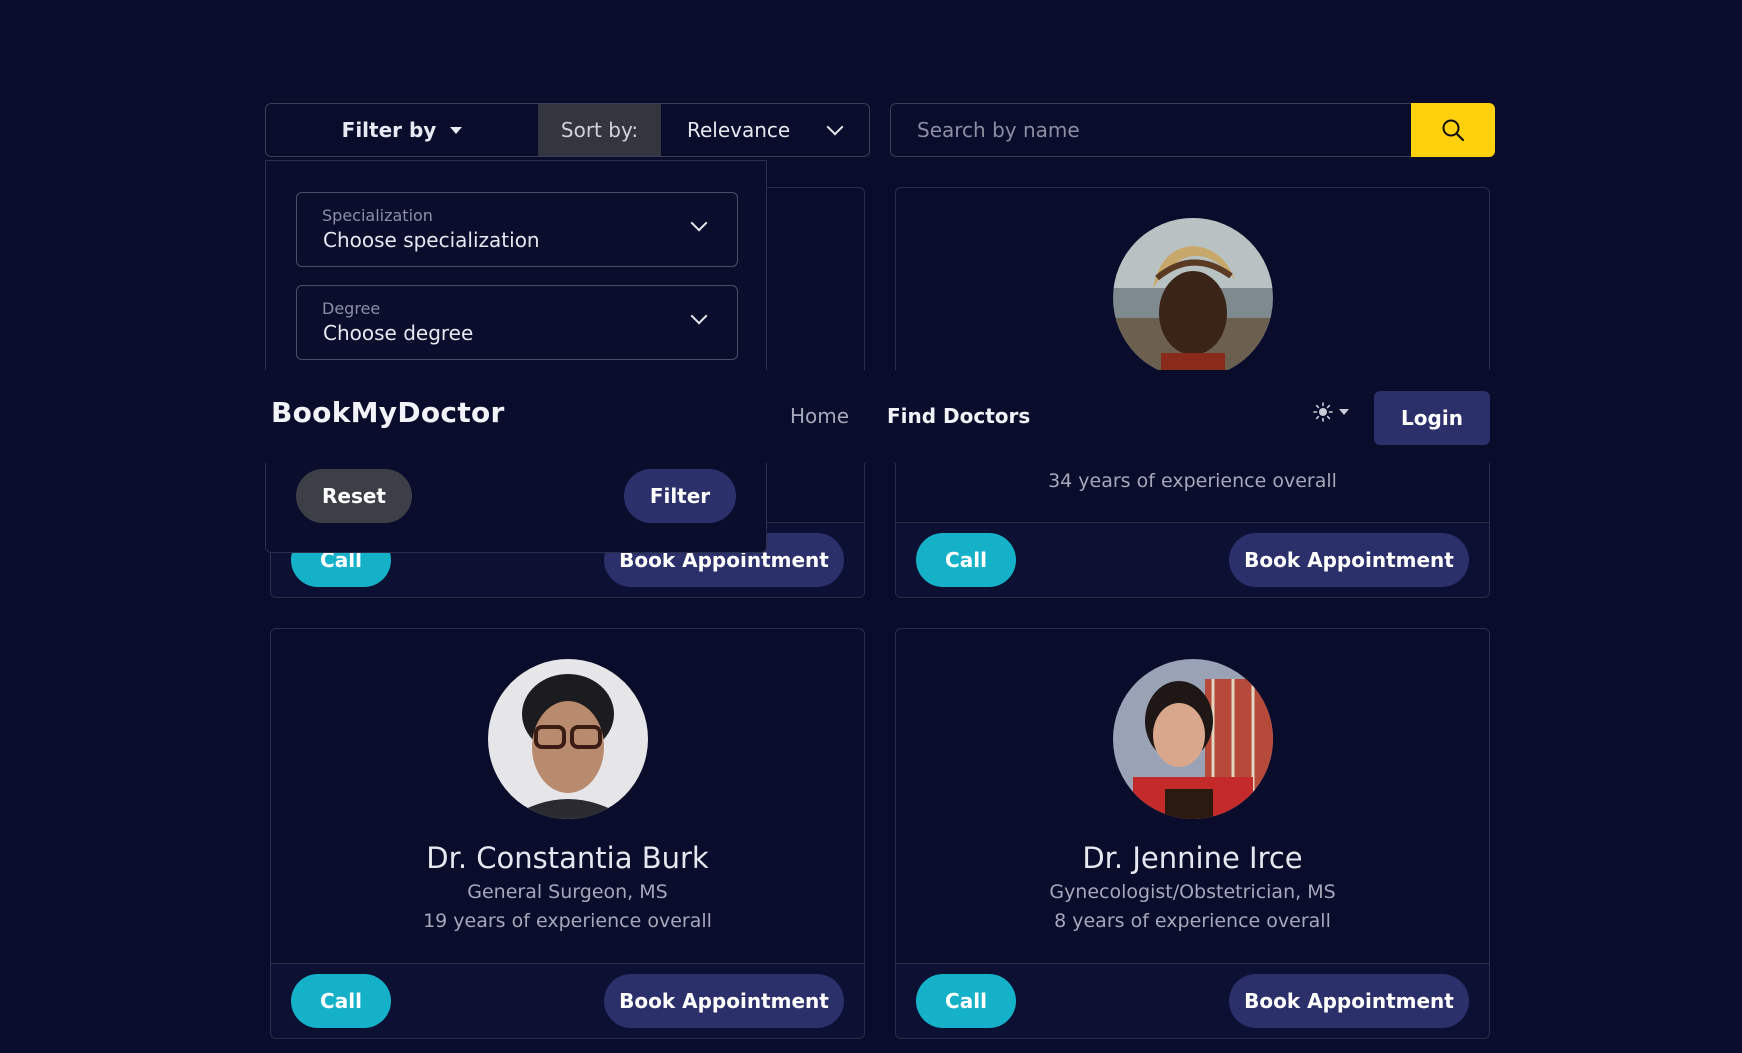 The width and height of the screenshot is (1742, 1053). I want to click on filter-sort-bar: Filter by Sort by: Relevance, so click(567, 130).